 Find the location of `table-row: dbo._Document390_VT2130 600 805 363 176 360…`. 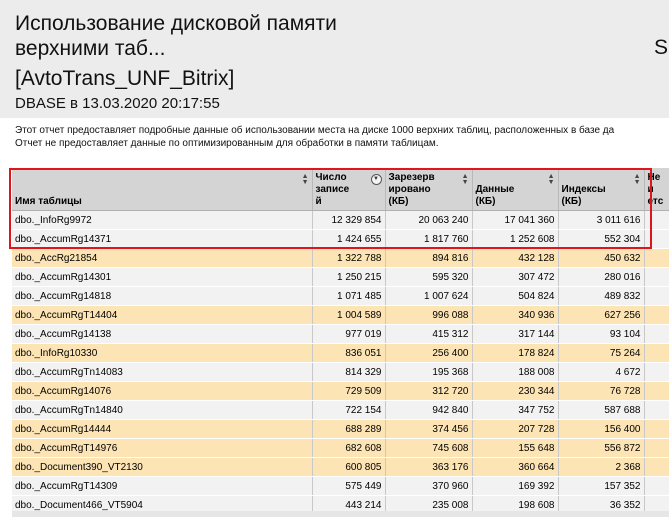

table-row: dbo._Document390_VT2130 600 805 363 176 360… is located at coordinates (340, 467).